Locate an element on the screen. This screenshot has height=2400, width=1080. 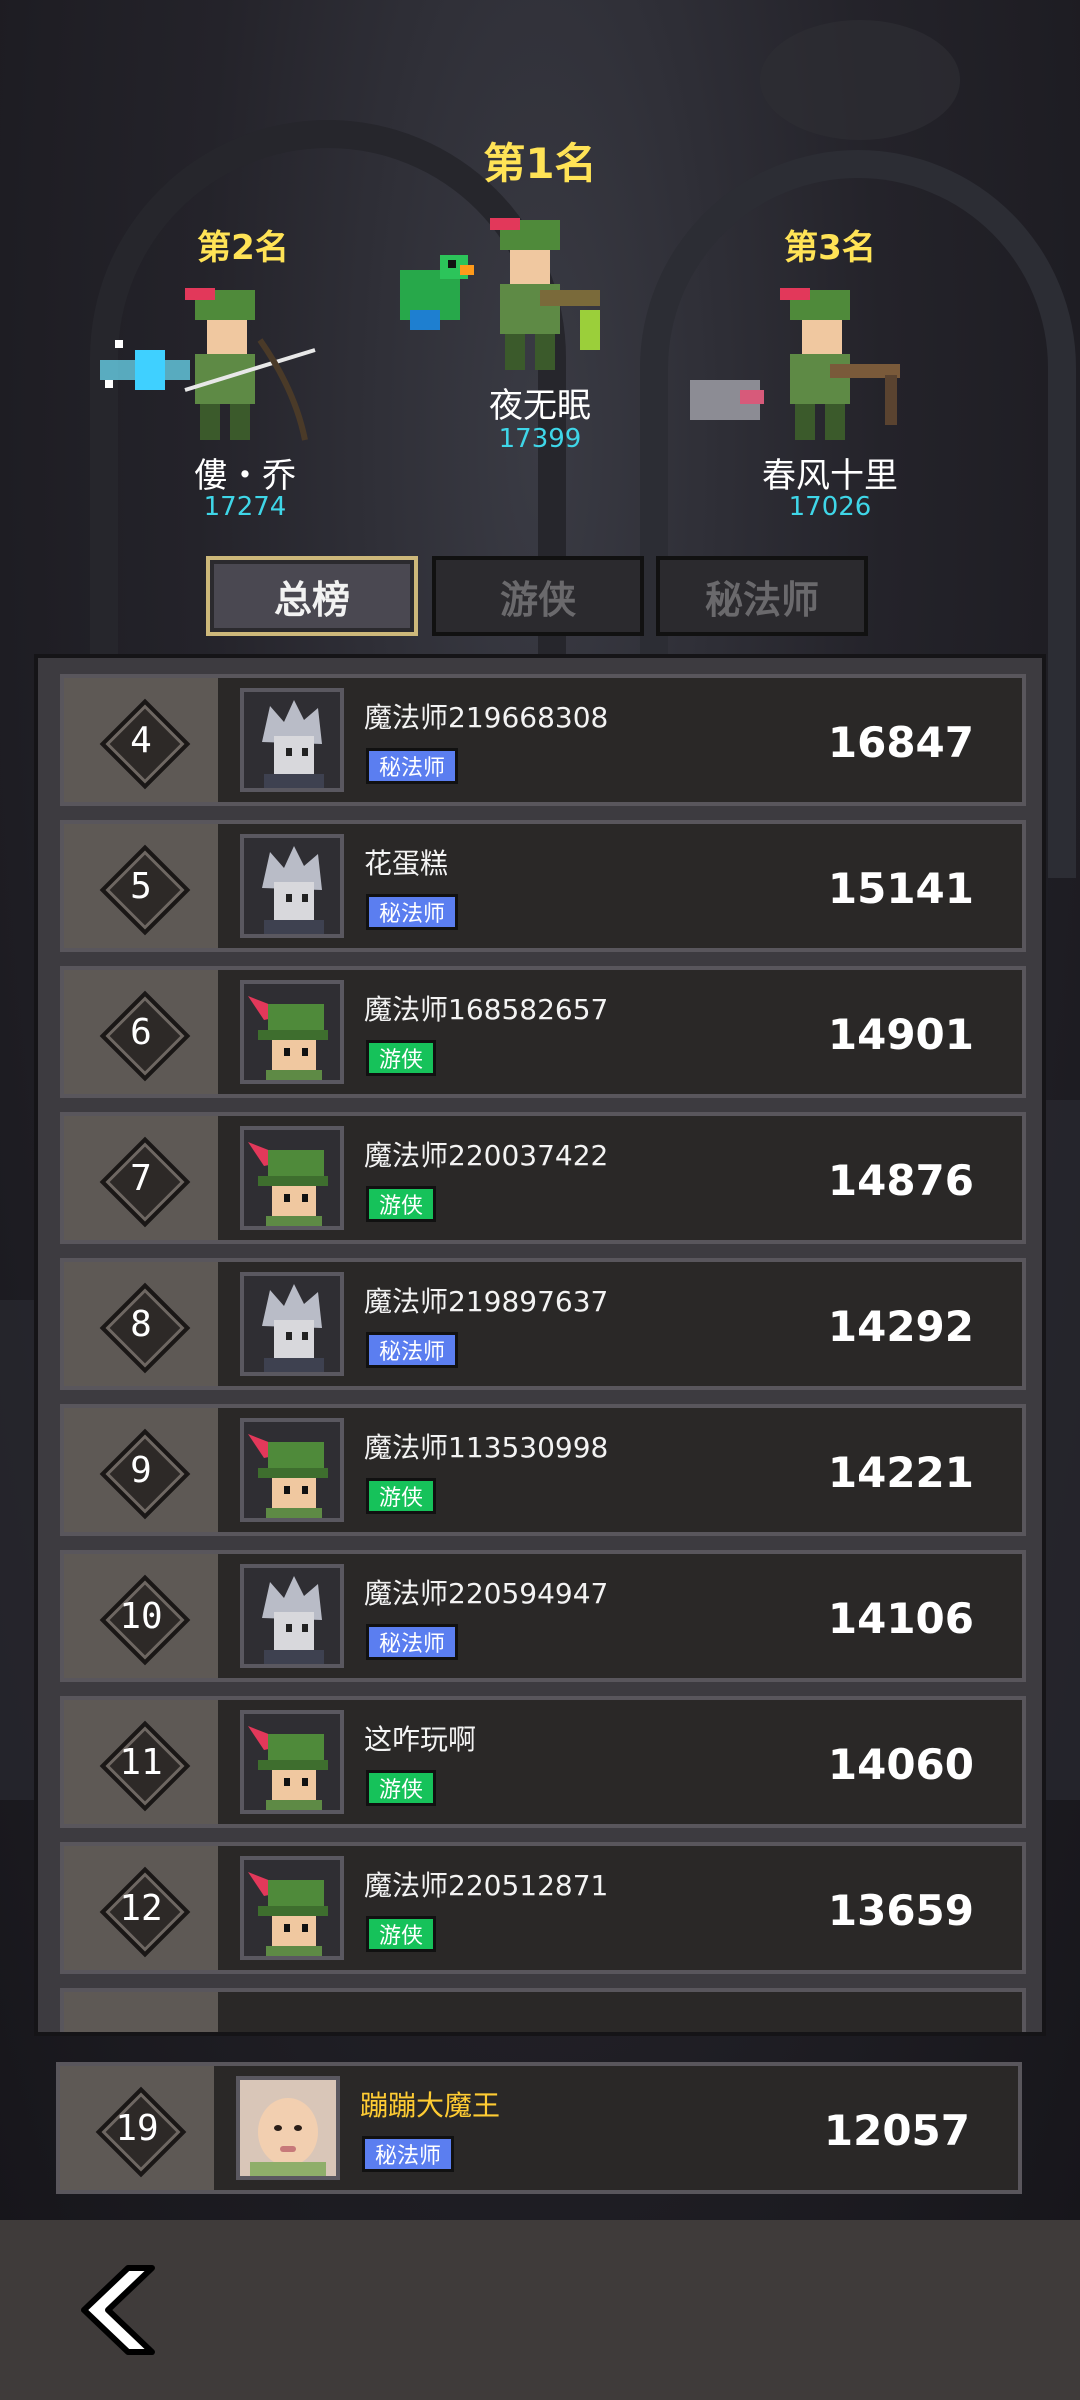
first-place-name: 夜无眠 is located at coordinates (540, 406).